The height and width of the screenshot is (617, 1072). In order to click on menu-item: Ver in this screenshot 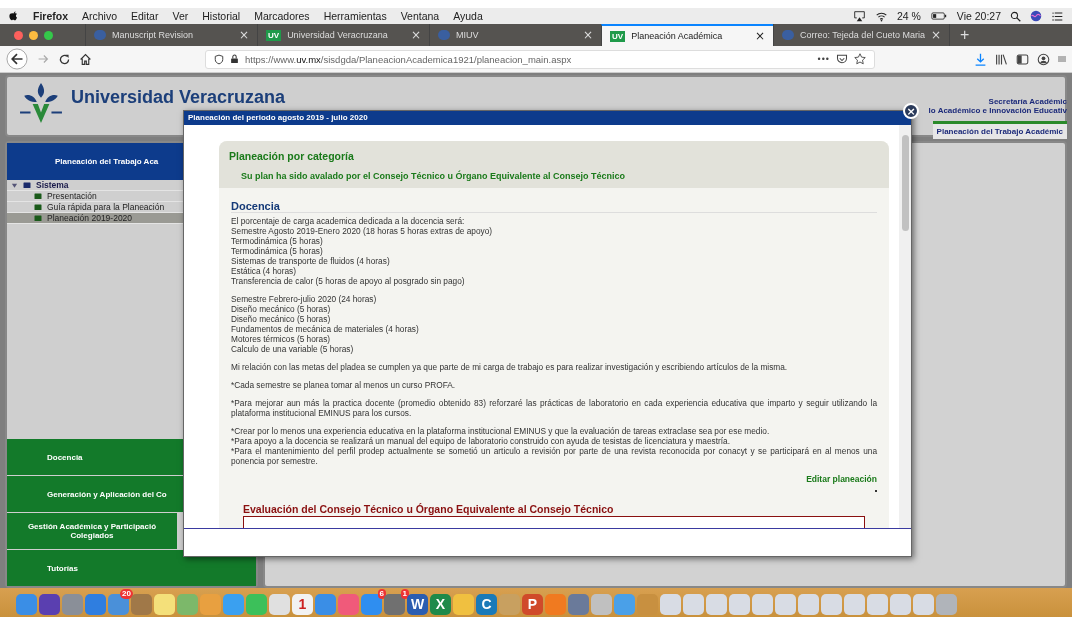, I will do `click(180, 16)`.